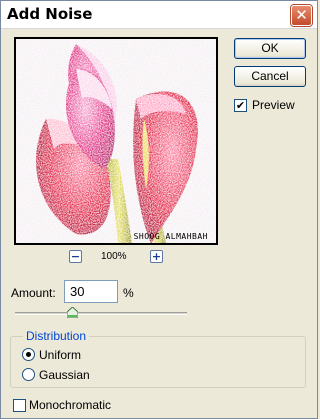 The height and width of the screenshot is (419, 320). I want to click on uniform-radio, so click(28, 354).